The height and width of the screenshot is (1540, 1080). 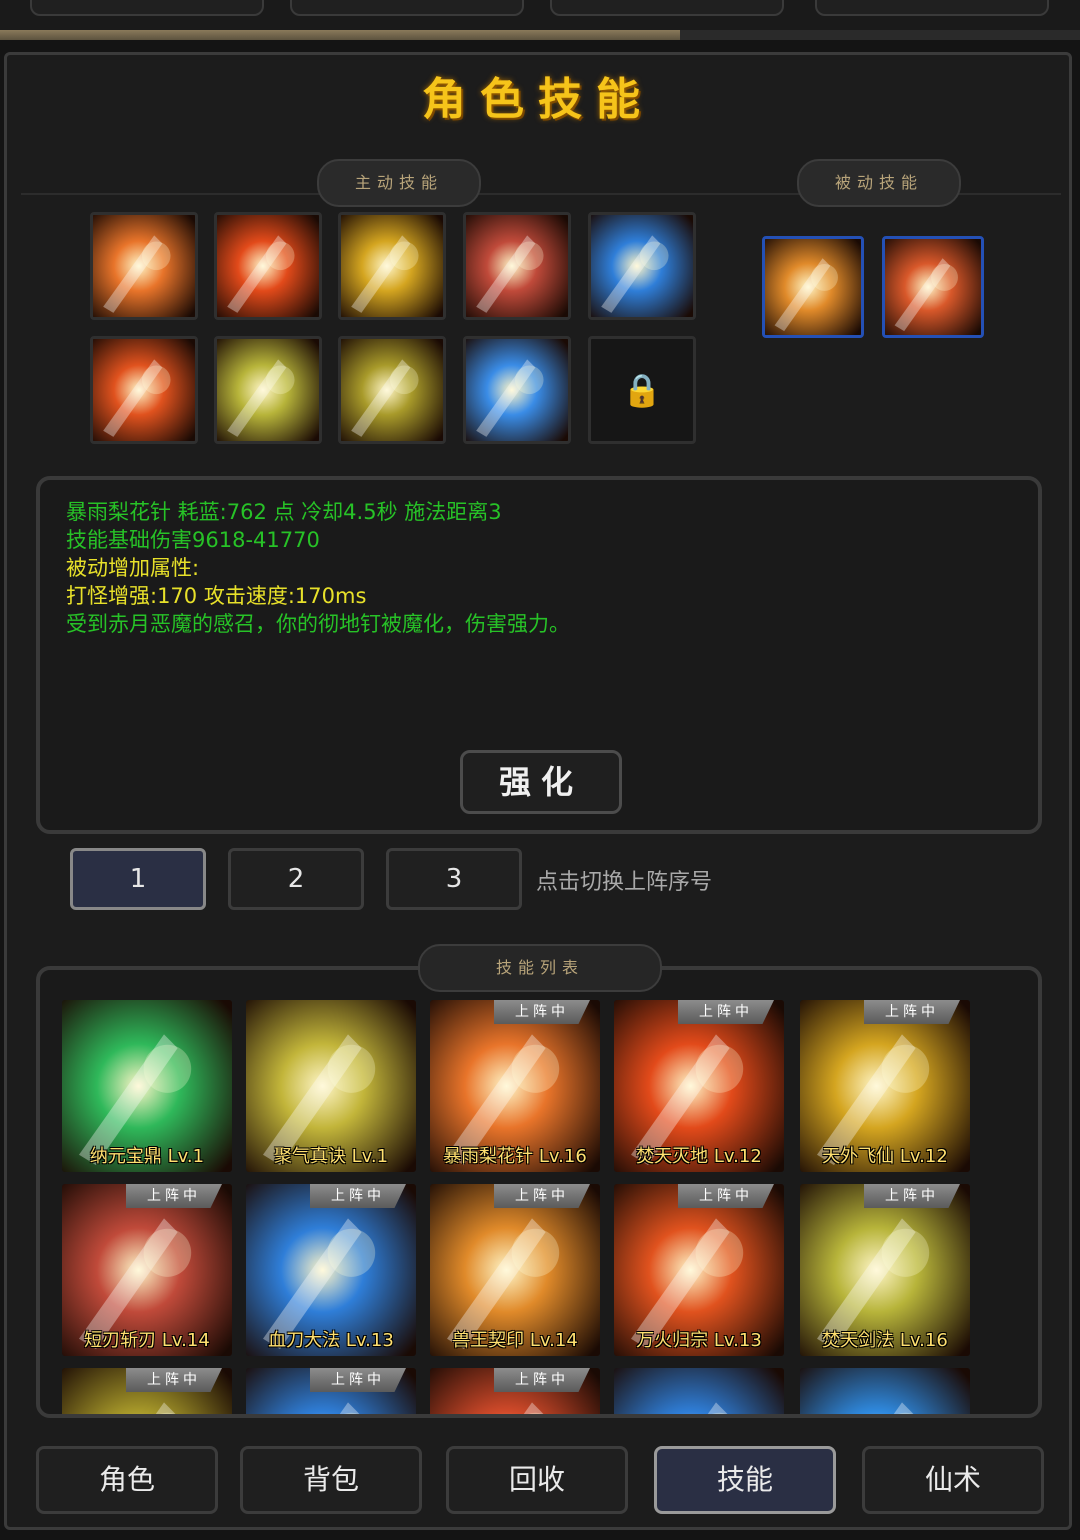 What do you see at coordinates (331, 1086) in the screenshot?
I see `skill-card: 聚气真诀 Lv.1` at bounding box center [331, 1086].